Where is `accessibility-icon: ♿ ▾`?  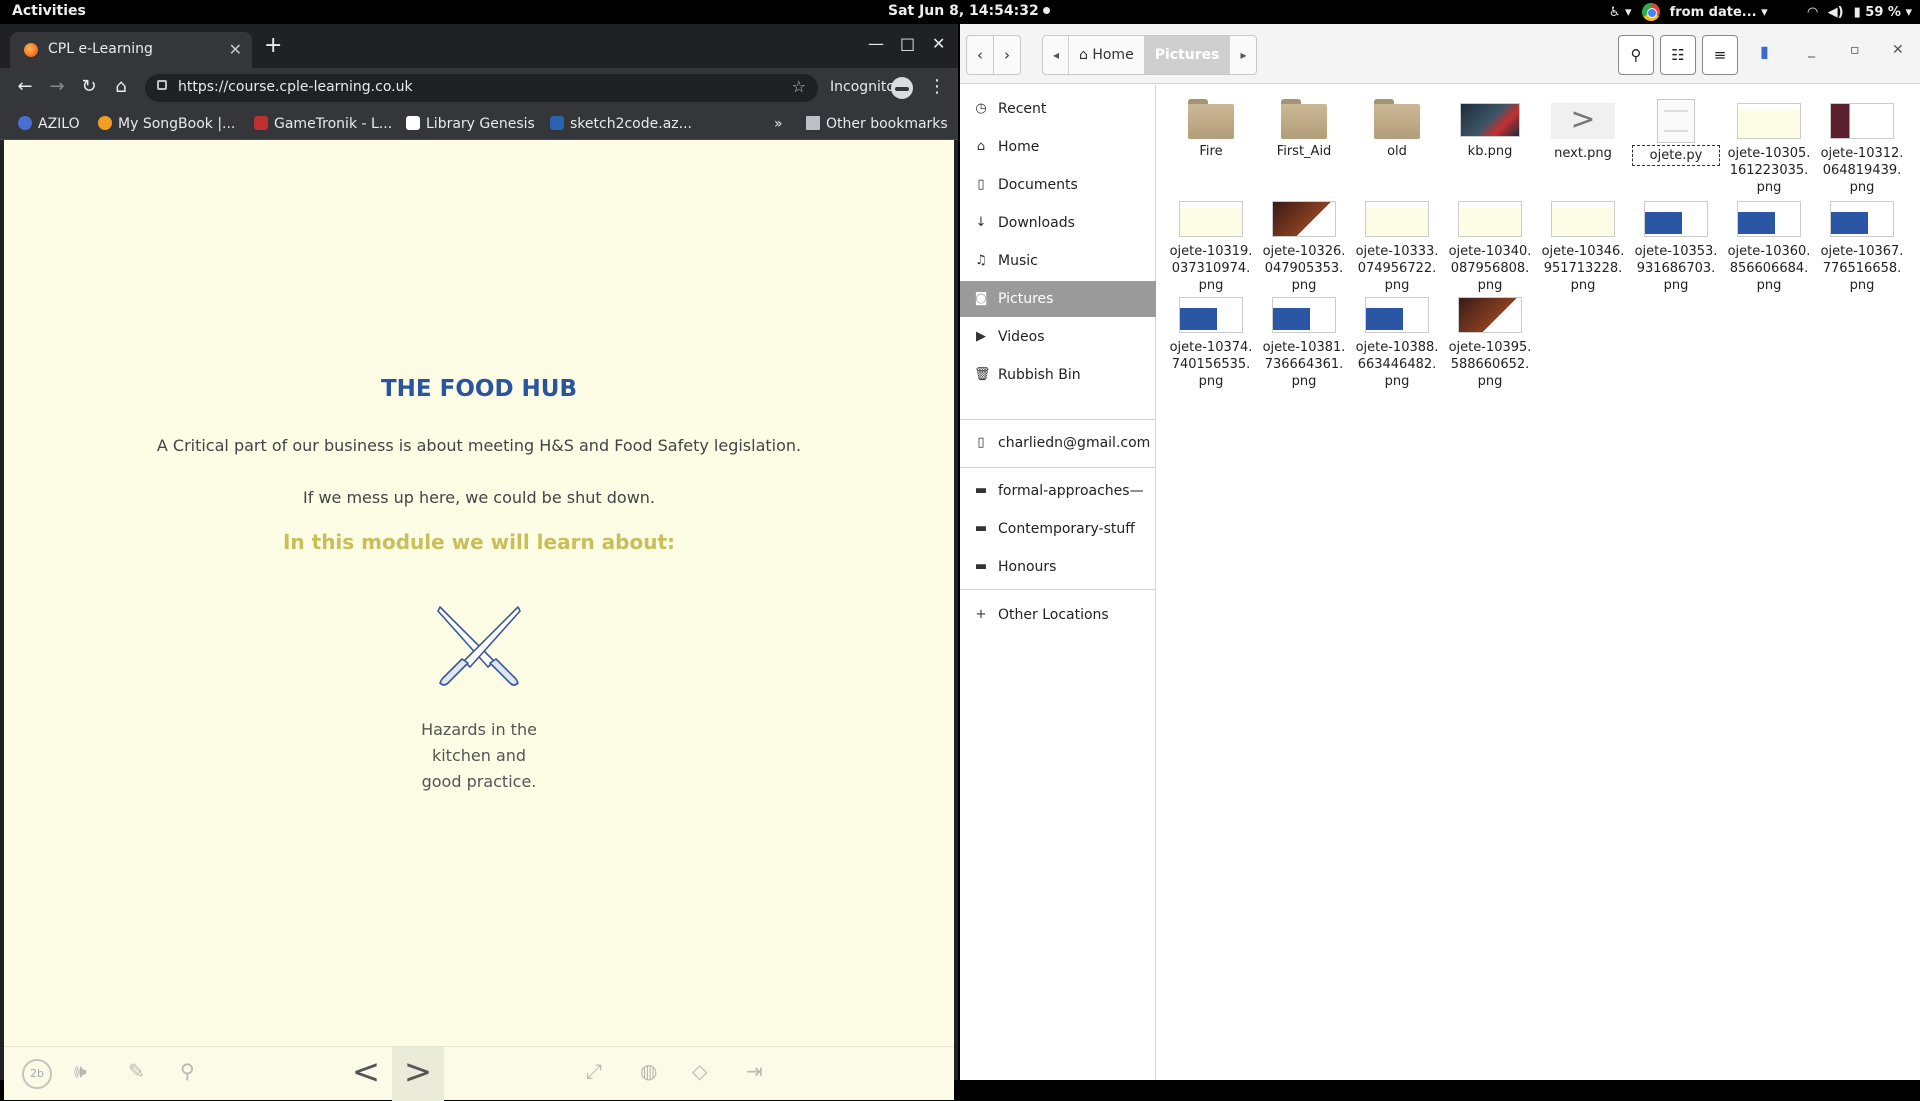
accessibility-icon: ♿ ▾ is located at coordinates (1620, 12).